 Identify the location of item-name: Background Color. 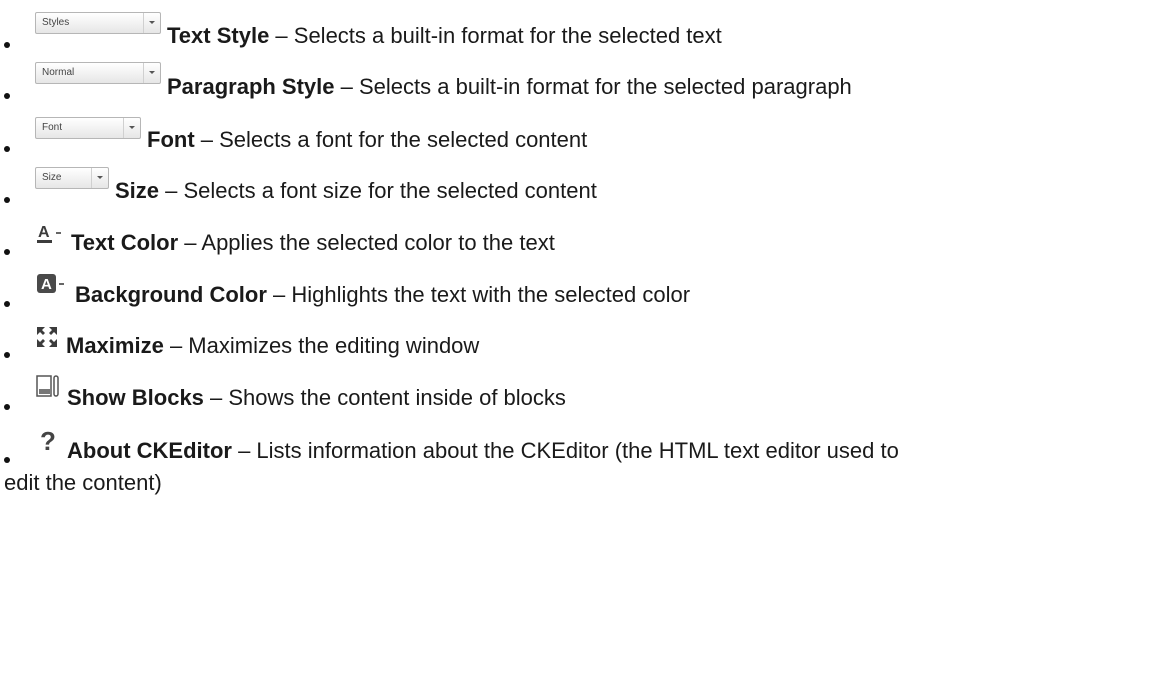
(171, 294).